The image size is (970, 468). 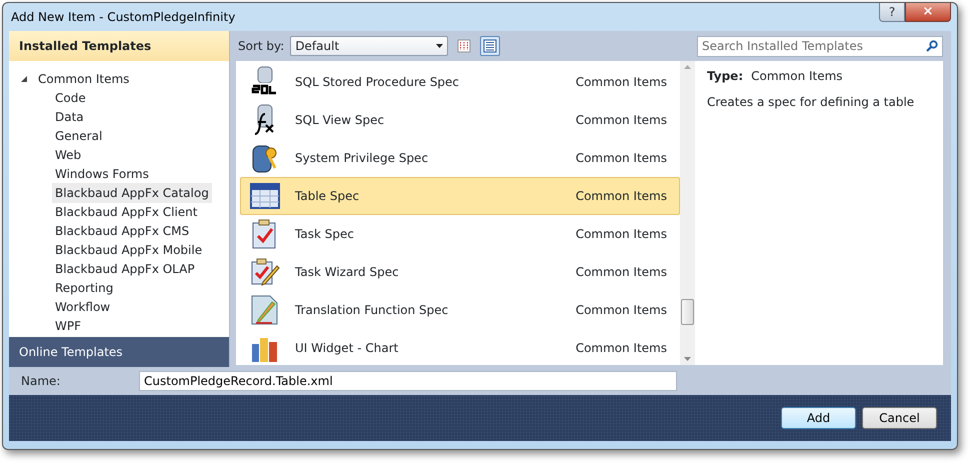 What do you see at coordinates (460, 272) in the screenshot?
I see `template-item: Task Wizard Spec Common Items` at bounding box center [460, 272].